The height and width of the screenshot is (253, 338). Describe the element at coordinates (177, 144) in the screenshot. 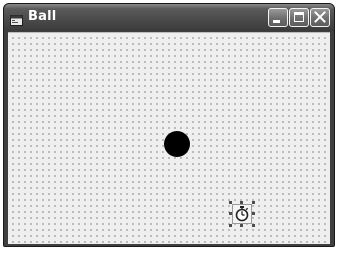

I see `ball-shape` at that location.